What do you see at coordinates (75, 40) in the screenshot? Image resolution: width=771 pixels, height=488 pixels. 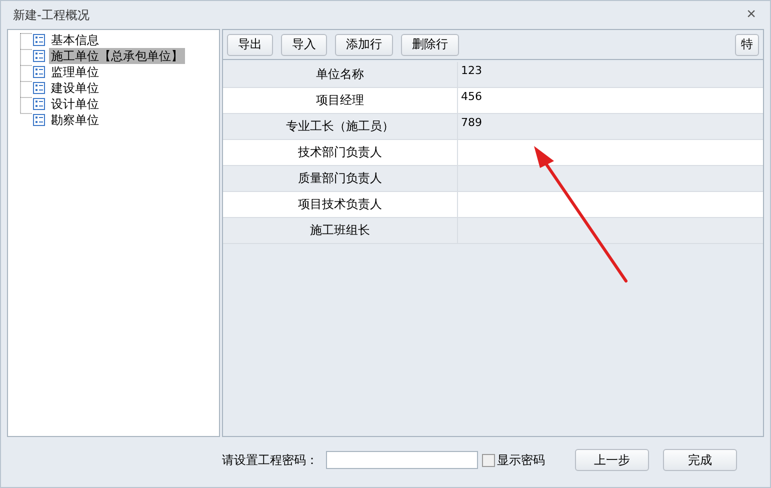 I see `tree-item: 基本信息` at bounding box center [75, 40].